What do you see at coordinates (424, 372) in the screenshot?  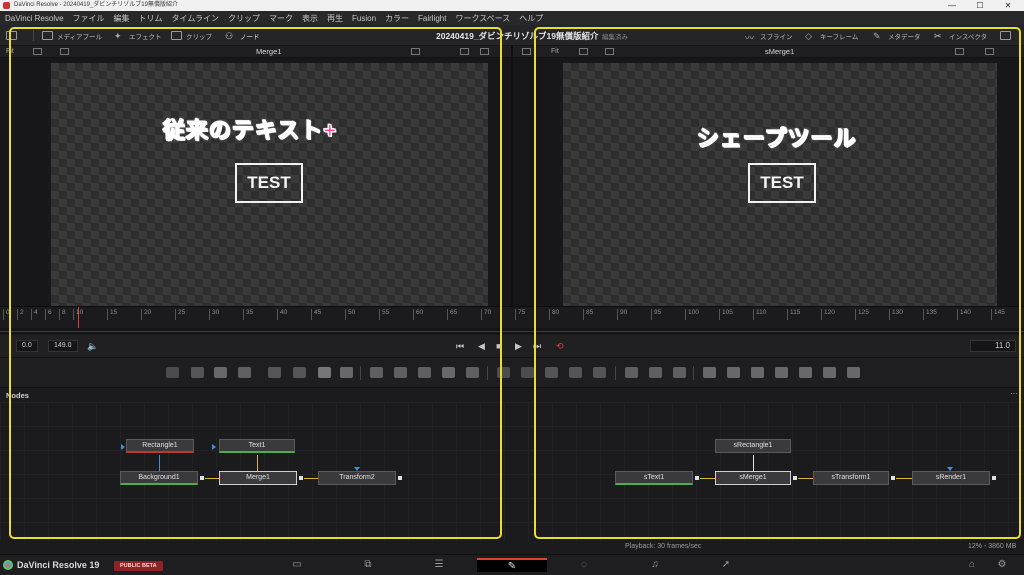 I see `matte-tool-icon` at bounding box center [424, 372].